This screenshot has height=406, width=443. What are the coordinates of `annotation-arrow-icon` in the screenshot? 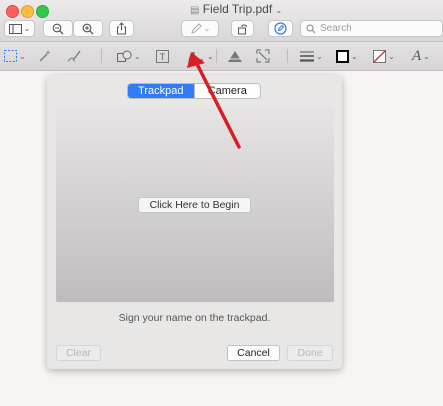 It's located at (214, 100).